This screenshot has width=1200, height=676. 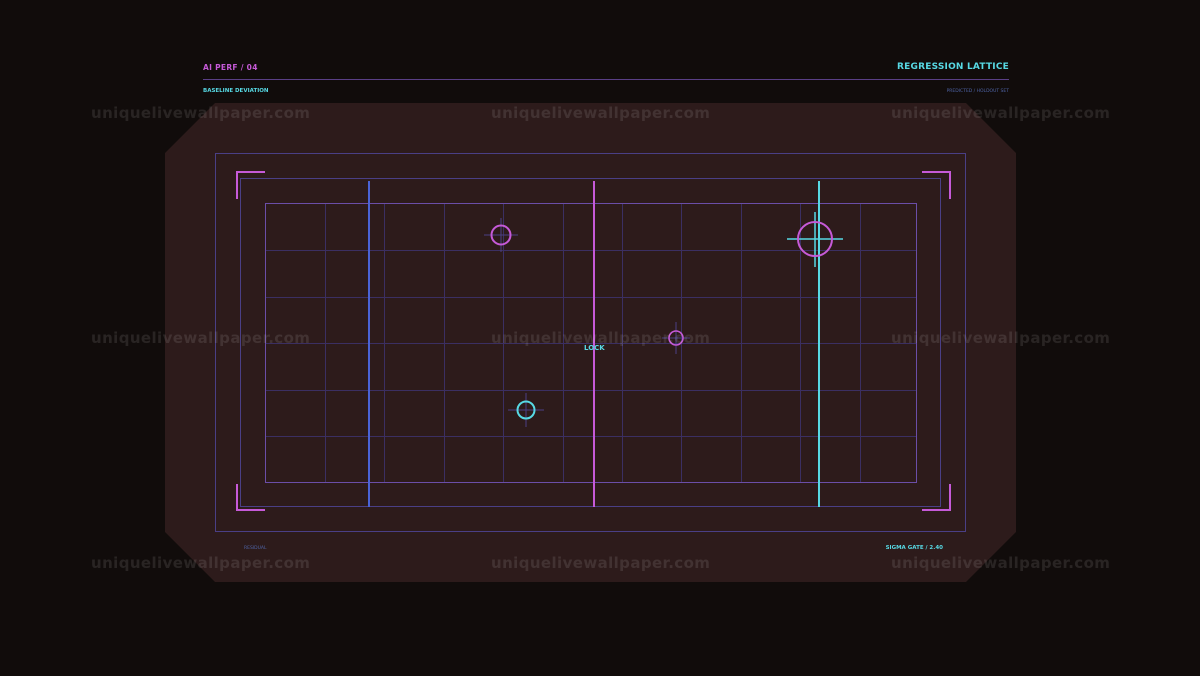 I want to click on footer-left-label: RESIDUAL, so click(x=255, y=548).